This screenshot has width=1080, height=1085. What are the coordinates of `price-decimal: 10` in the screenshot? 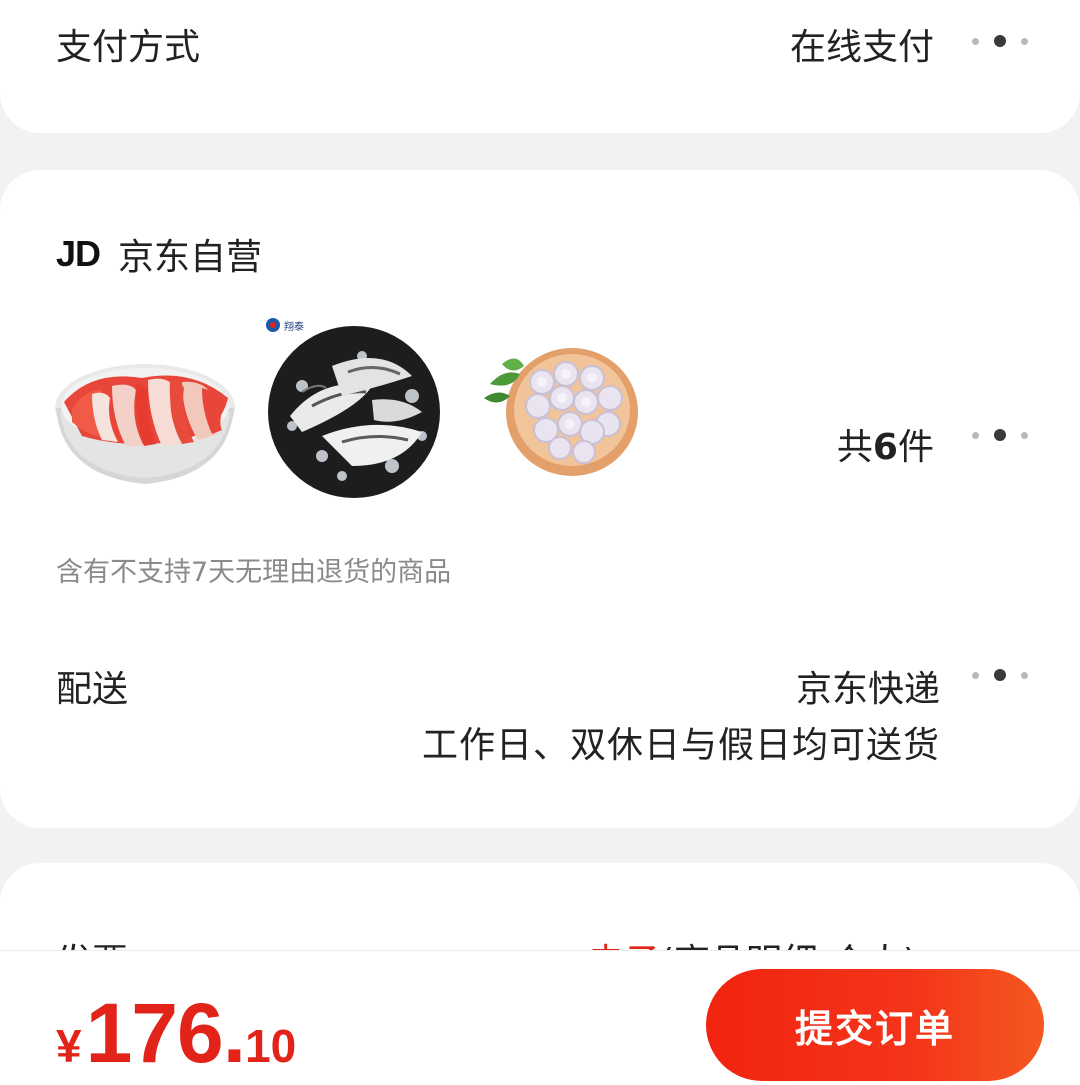 It's located at (271, 1046).